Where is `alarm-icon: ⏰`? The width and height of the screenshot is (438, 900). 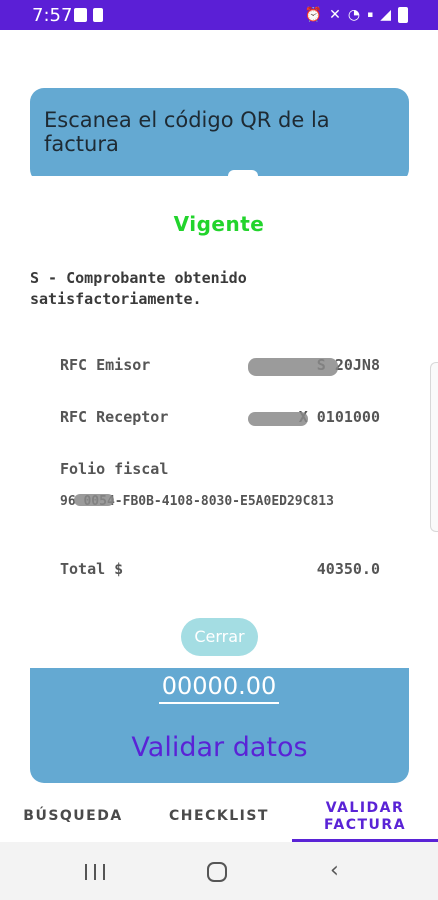
alarm-icon: ⏰ is located at coordinates (313, 15).